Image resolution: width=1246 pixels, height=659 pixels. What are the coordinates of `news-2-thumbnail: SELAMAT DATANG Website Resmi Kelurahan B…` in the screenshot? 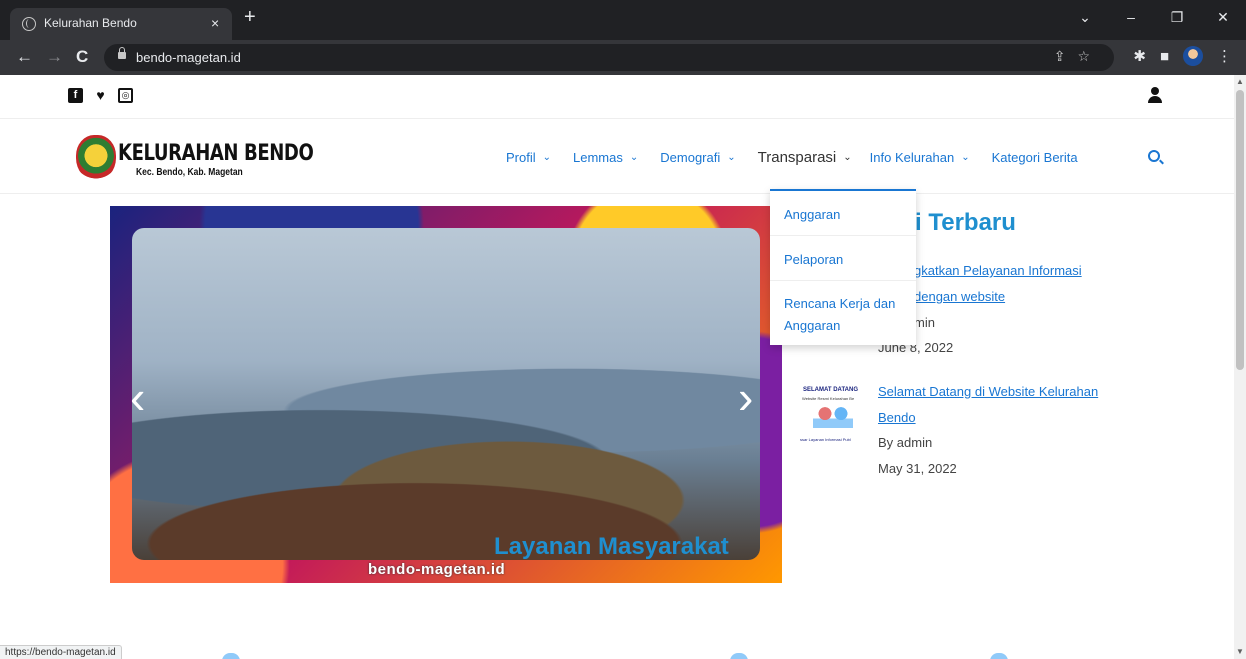 It's located at (835, 418).